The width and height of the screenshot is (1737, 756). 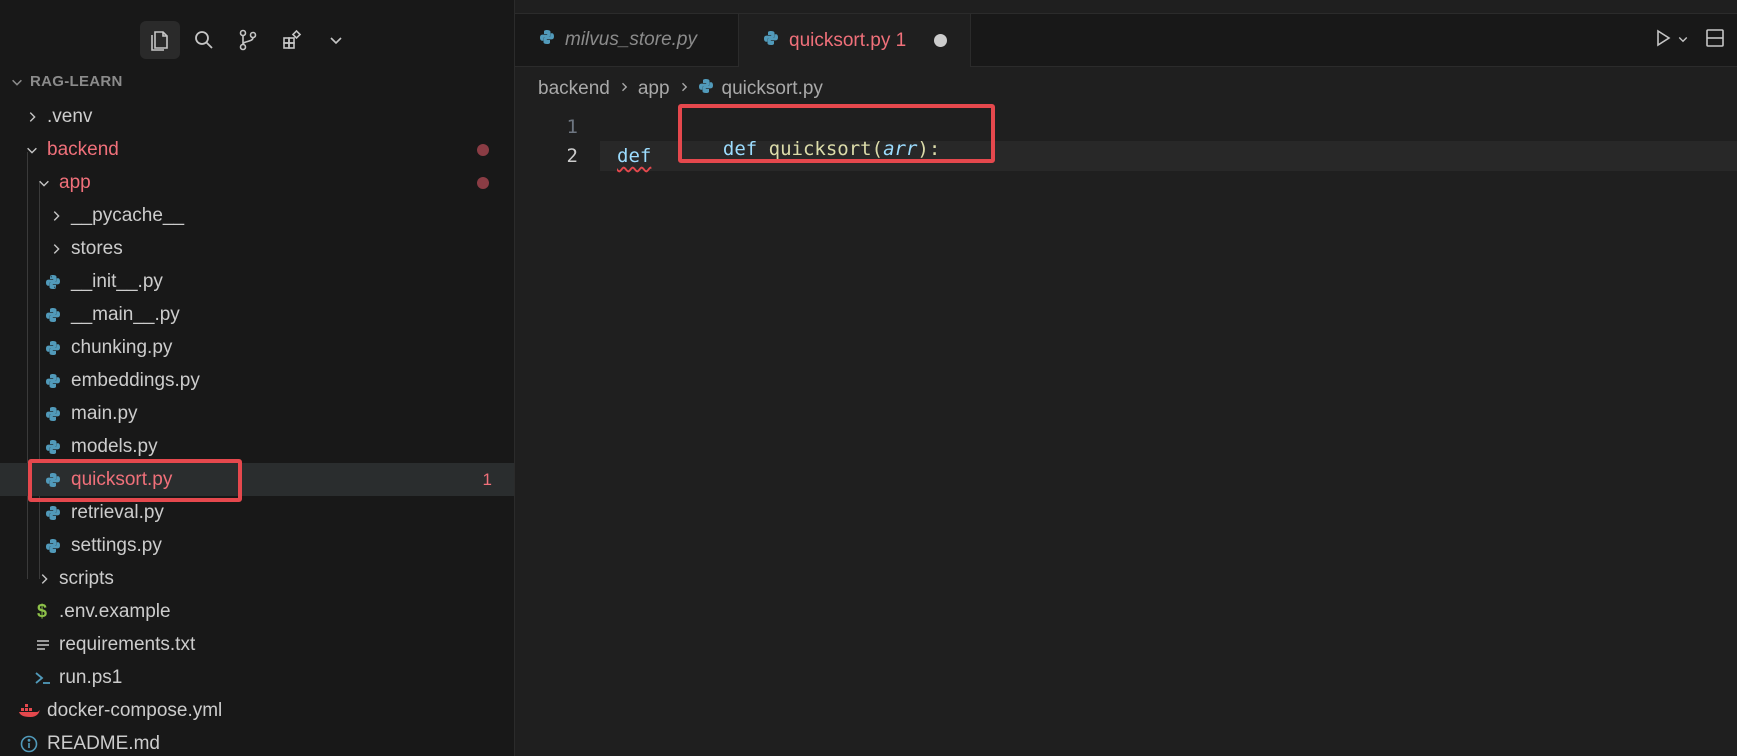 I want to click on line-number: 1, so click(x=572, y=127).